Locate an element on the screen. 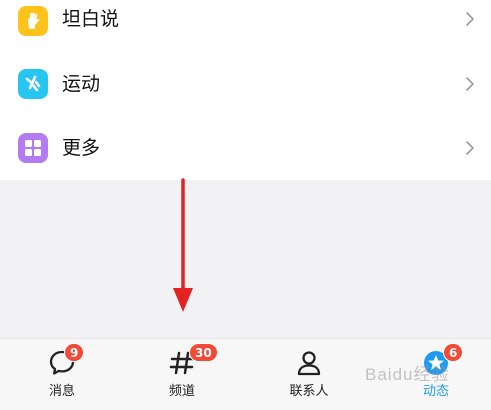 This screenshot has width=491, height=410. grid-icon is located at coordinates (33, 148).